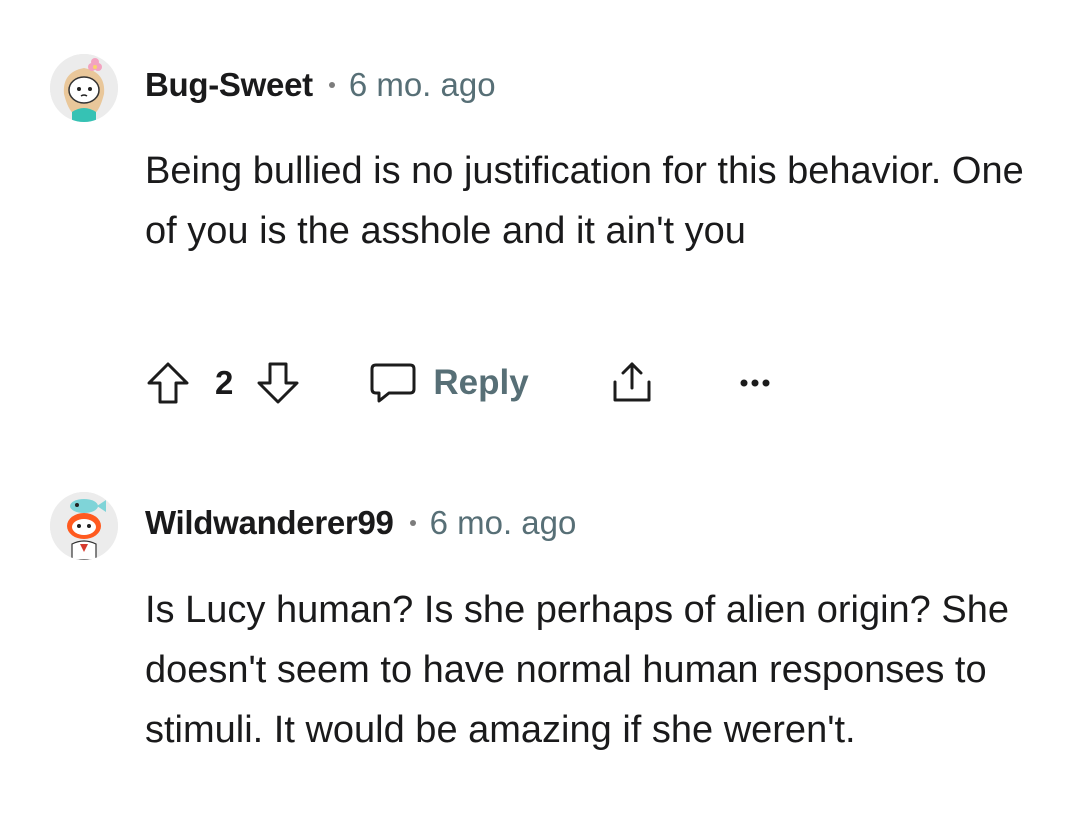  Describe the element at coordinates (278, 383) in the screenshot. I see `arrow-down-outline-icon` at that location.